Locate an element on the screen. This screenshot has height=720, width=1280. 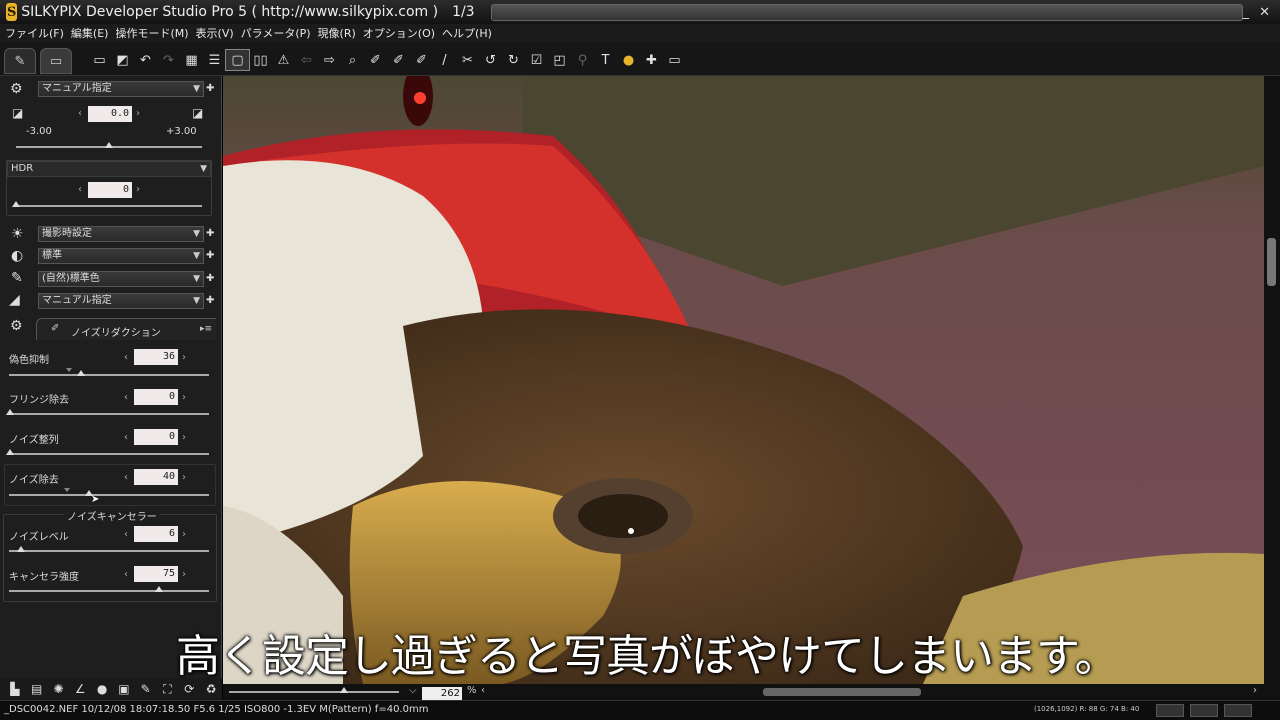
comment-icon: ▤ is located at coordinates (37, 689).